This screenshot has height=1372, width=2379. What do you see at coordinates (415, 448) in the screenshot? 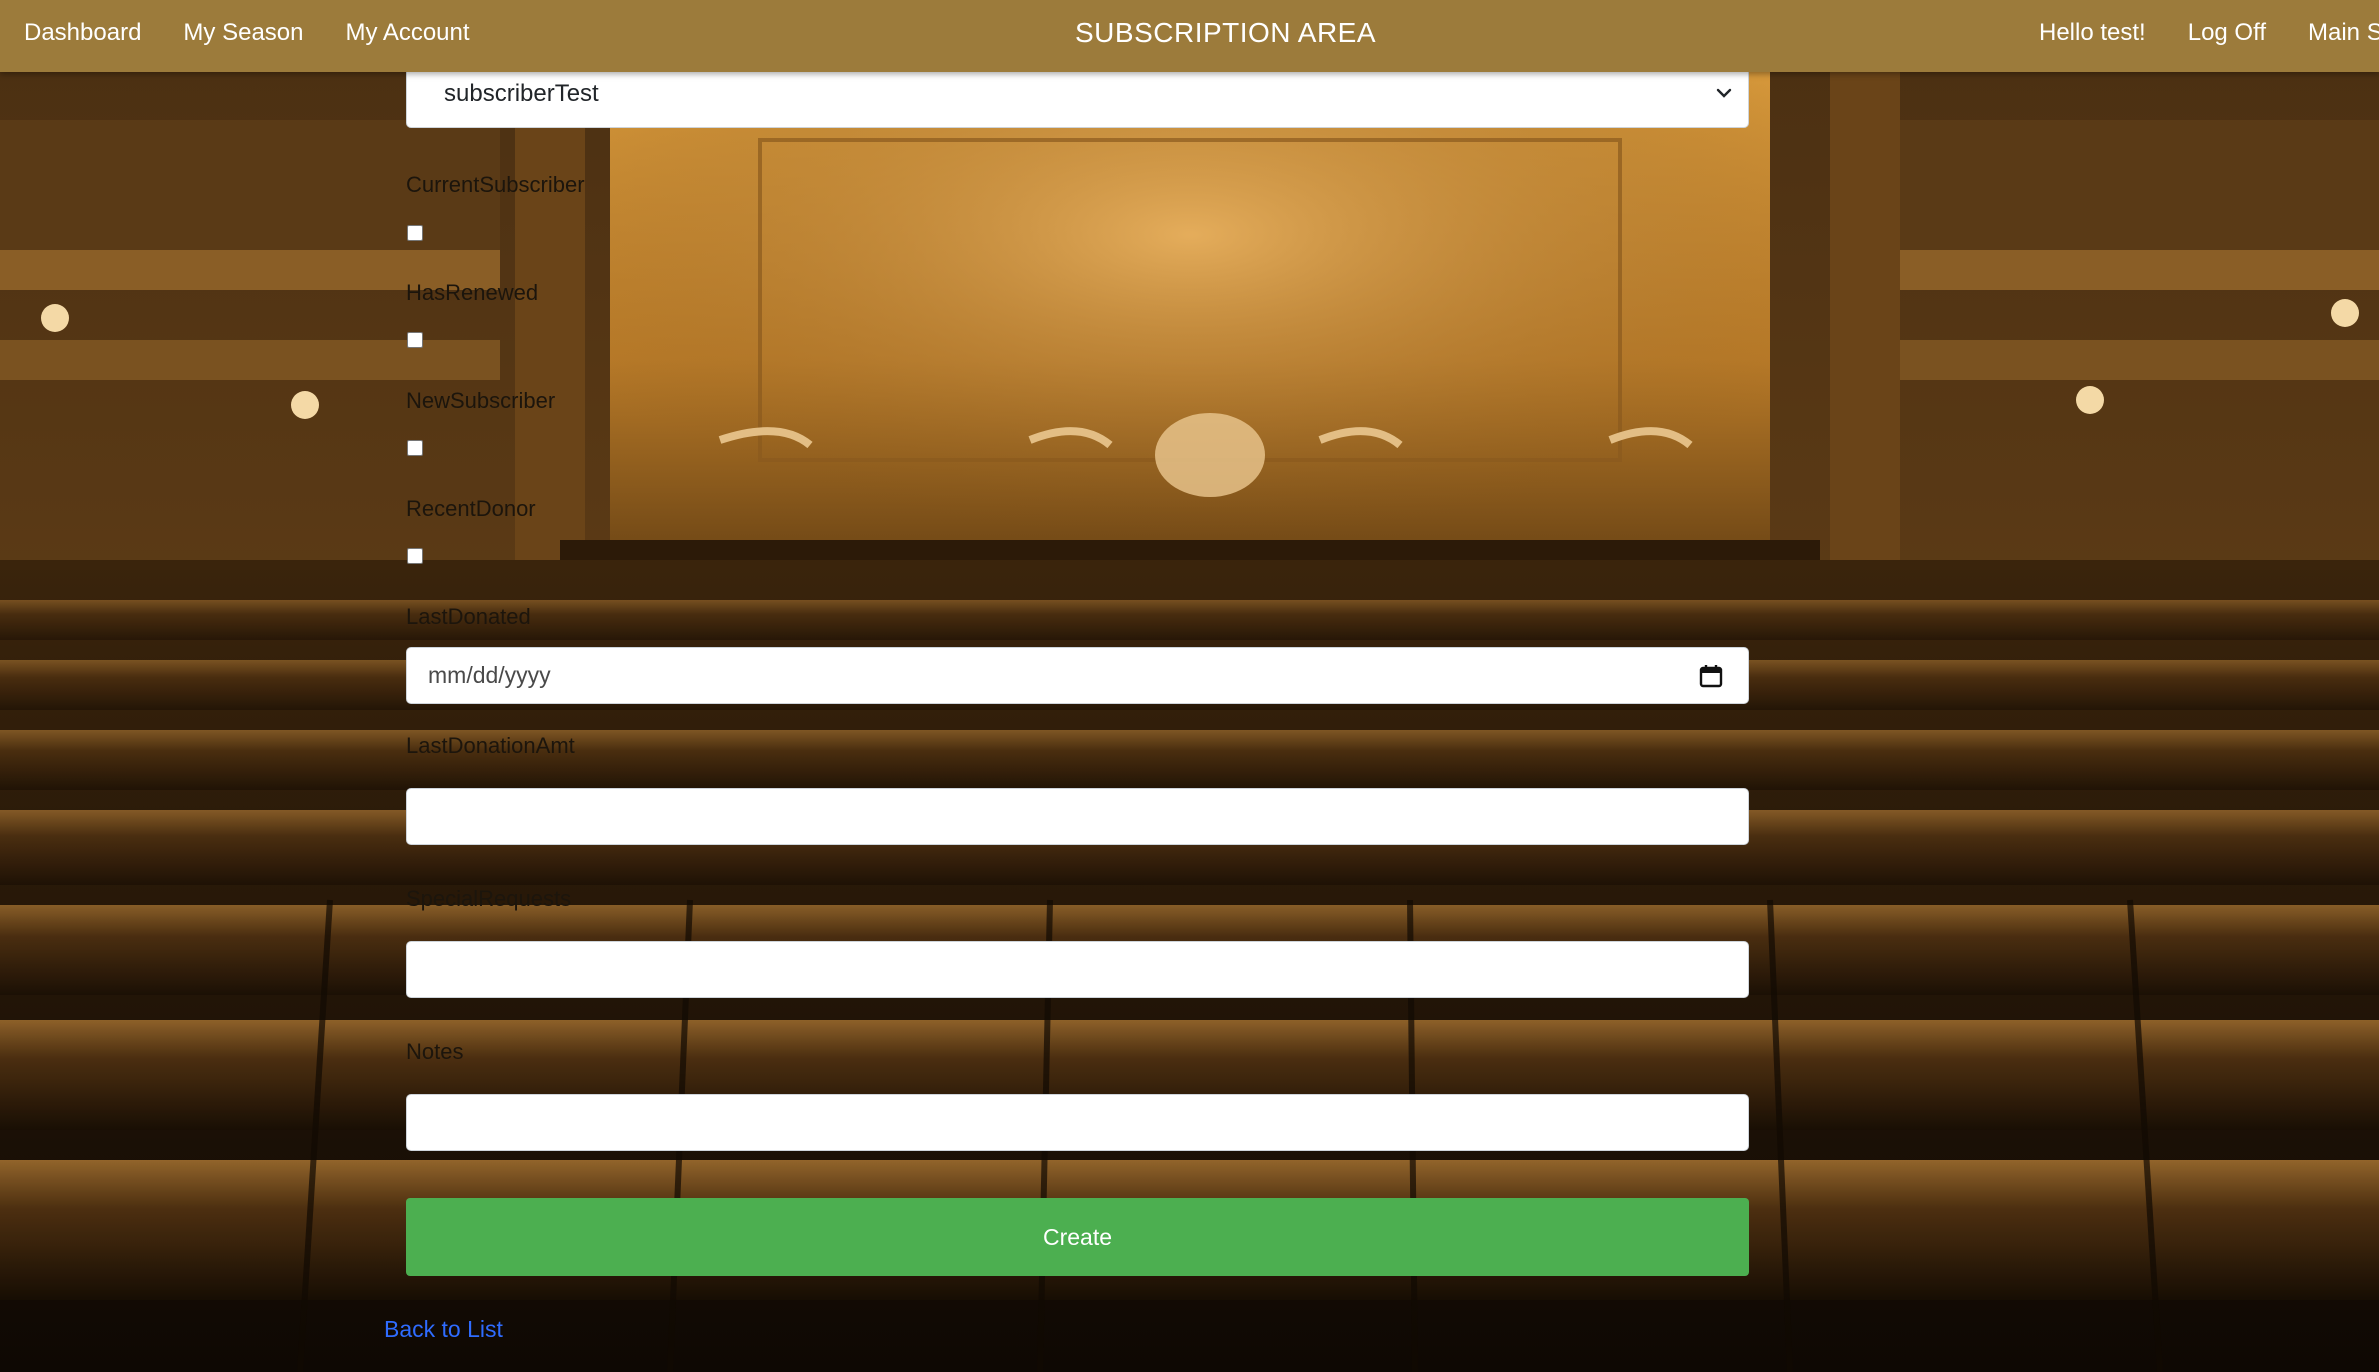
I see `new-subscriber-checkbox` at bounding box center [415, 448].